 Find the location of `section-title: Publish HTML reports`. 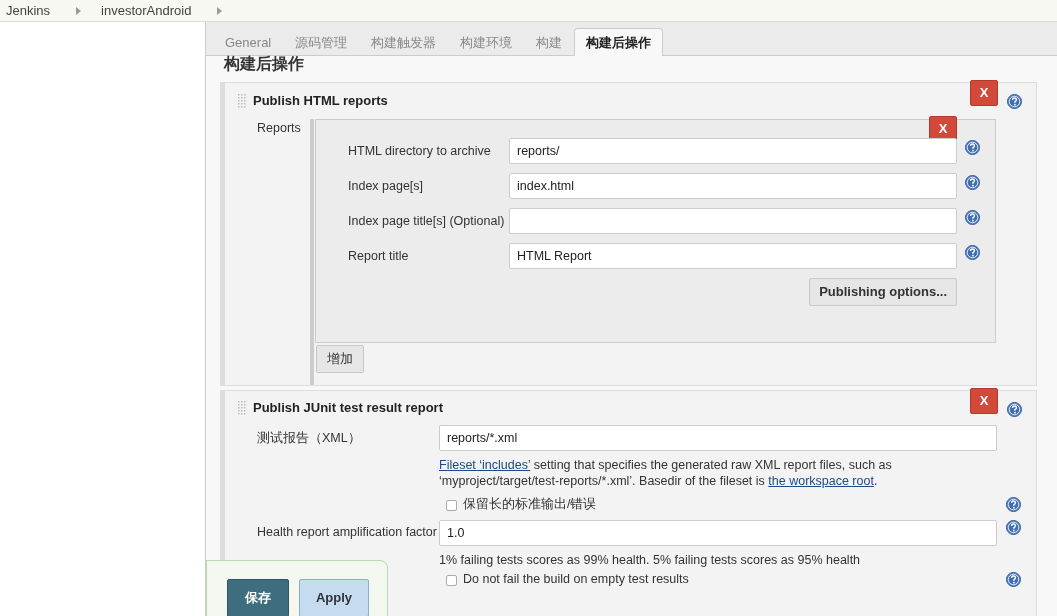

section-title: Publish HTML reports is located at coordinates (320, 101).